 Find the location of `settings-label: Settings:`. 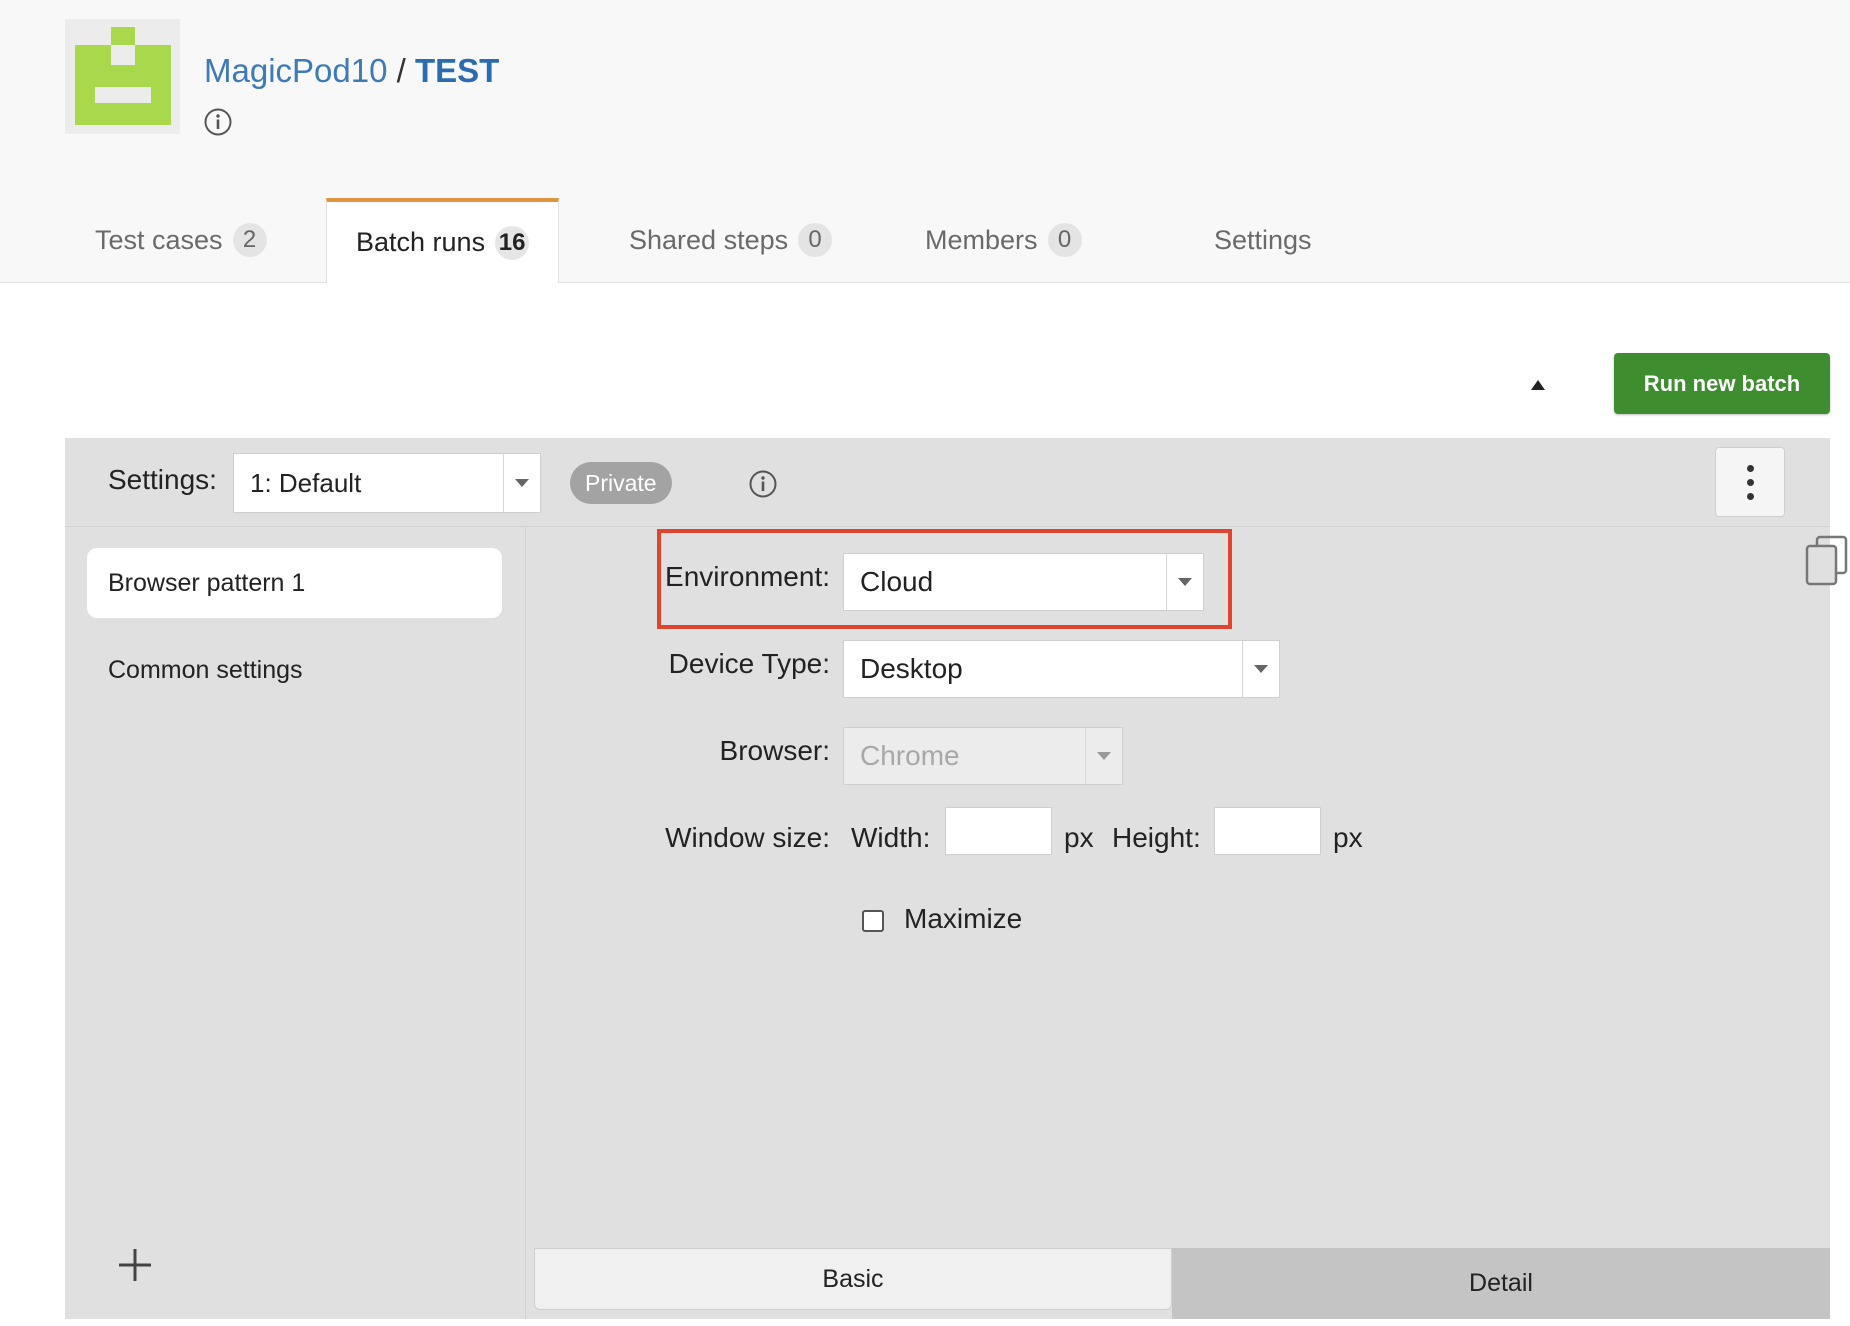

settings-label: Settings: is located at coordinates (162, 479).